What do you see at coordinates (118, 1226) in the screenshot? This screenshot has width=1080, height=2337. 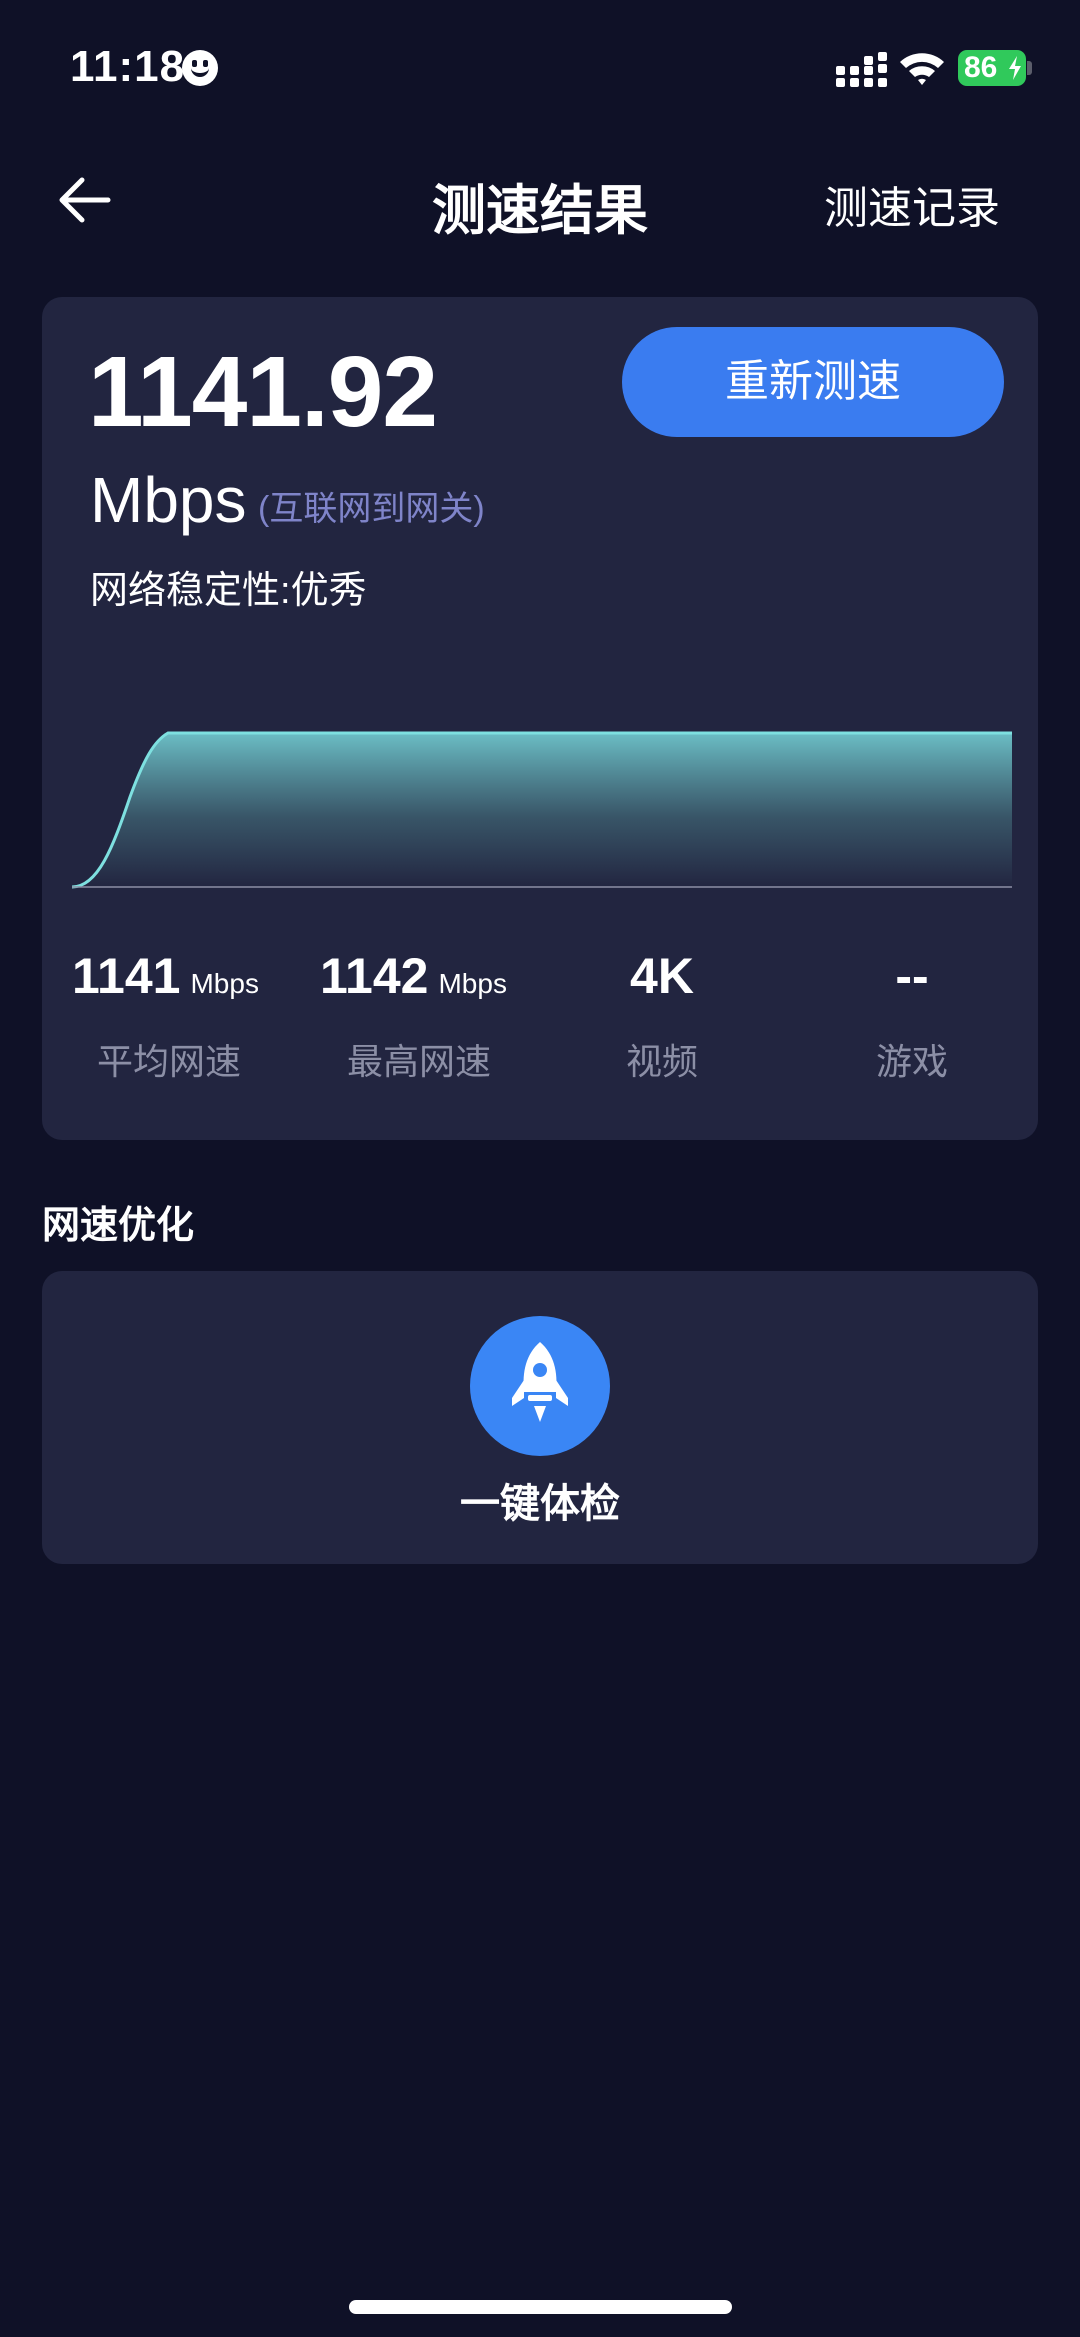 I see `section-title-optimize: 网速优化` at bounding box center [118, 1226].